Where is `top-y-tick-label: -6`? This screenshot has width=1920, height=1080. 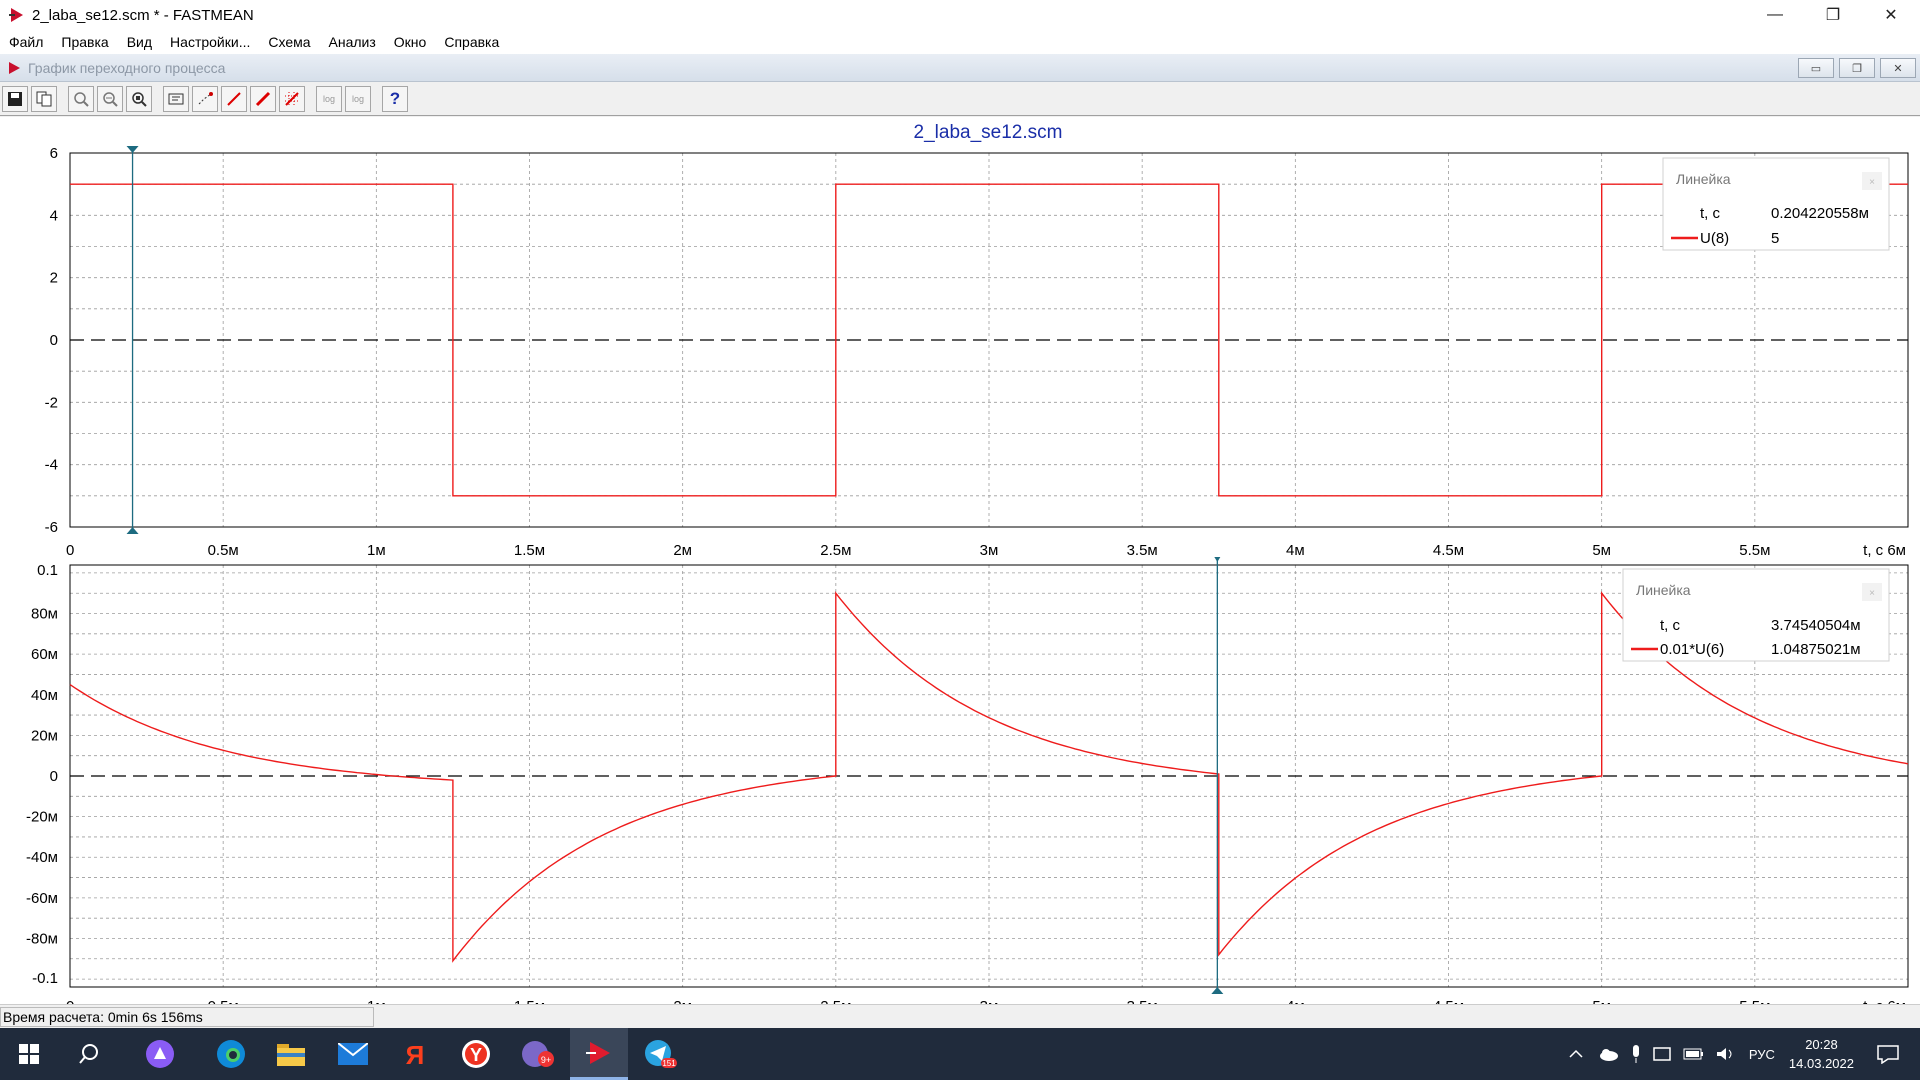
top-y-tick-label: -6 is located at coordinates (51, 527).